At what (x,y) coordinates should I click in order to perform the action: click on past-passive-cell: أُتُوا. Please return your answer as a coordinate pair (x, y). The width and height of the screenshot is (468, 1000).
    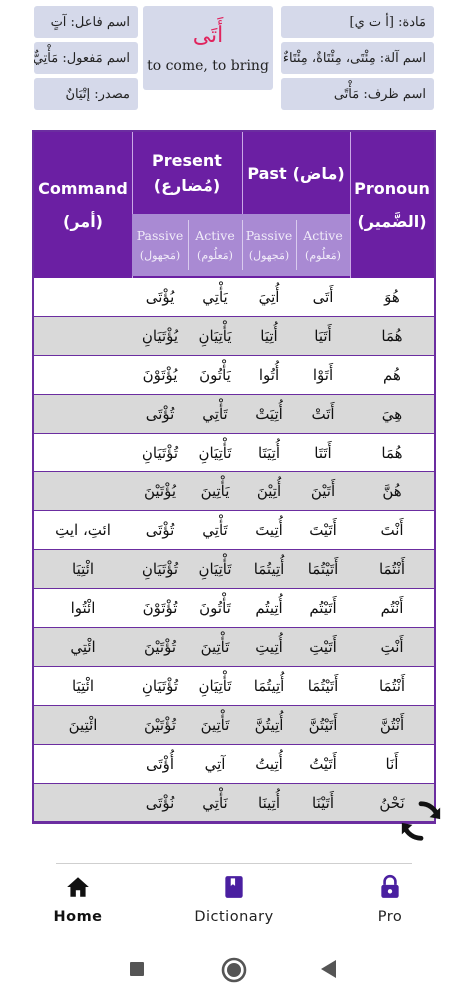
    Looking at the image, I should click on (269, 374).